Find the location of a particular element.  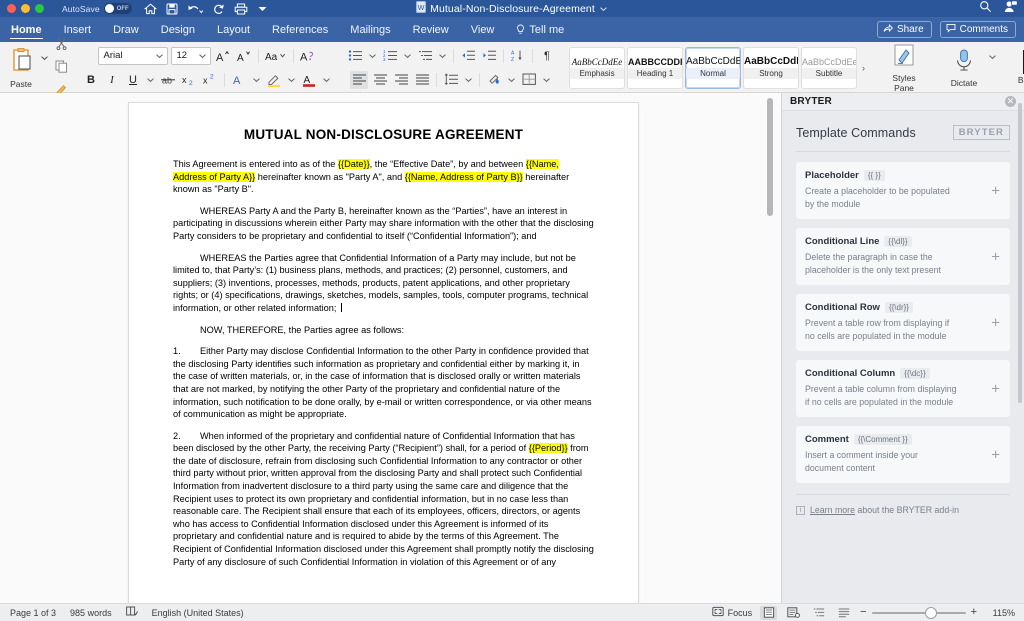

zoom-track is located at coordinates (918, 612).